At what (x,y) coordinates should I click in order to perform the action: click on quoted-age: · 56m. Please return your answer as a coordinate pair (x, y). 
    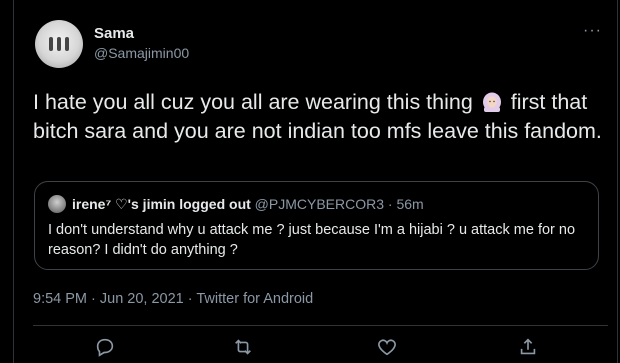
    Looking at the image, I should click on (404, 204).